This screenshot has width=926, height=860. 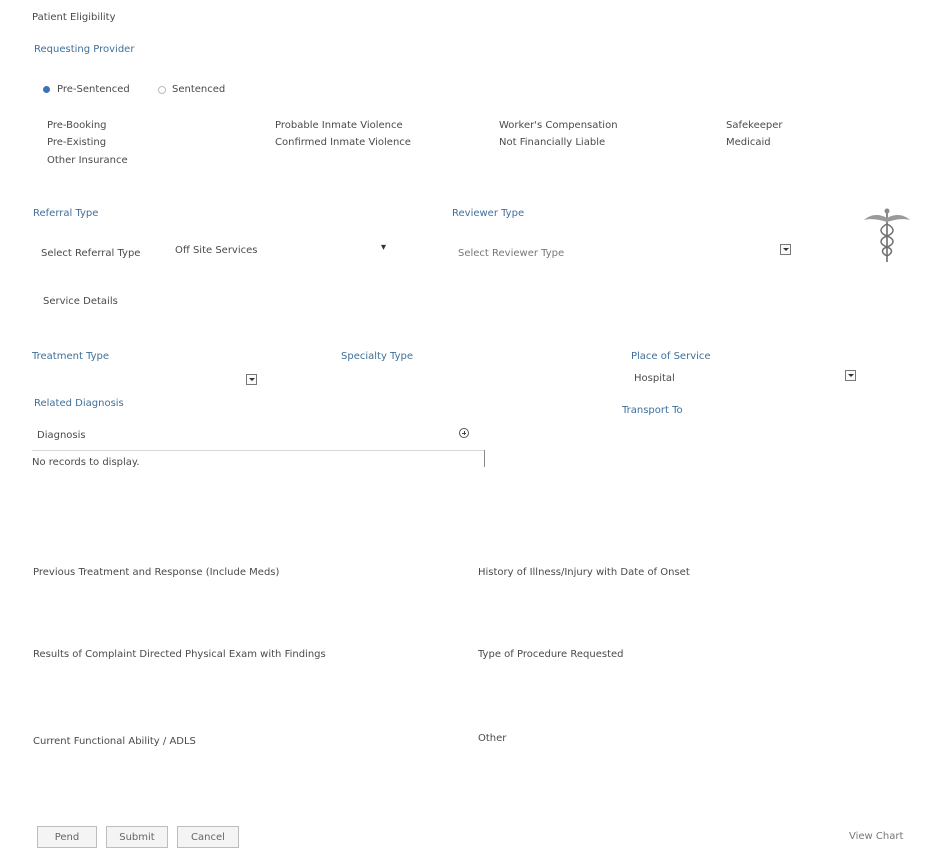 I want to click on requesting-provider-label: Requesting Provider, so click(x=84, y=49).